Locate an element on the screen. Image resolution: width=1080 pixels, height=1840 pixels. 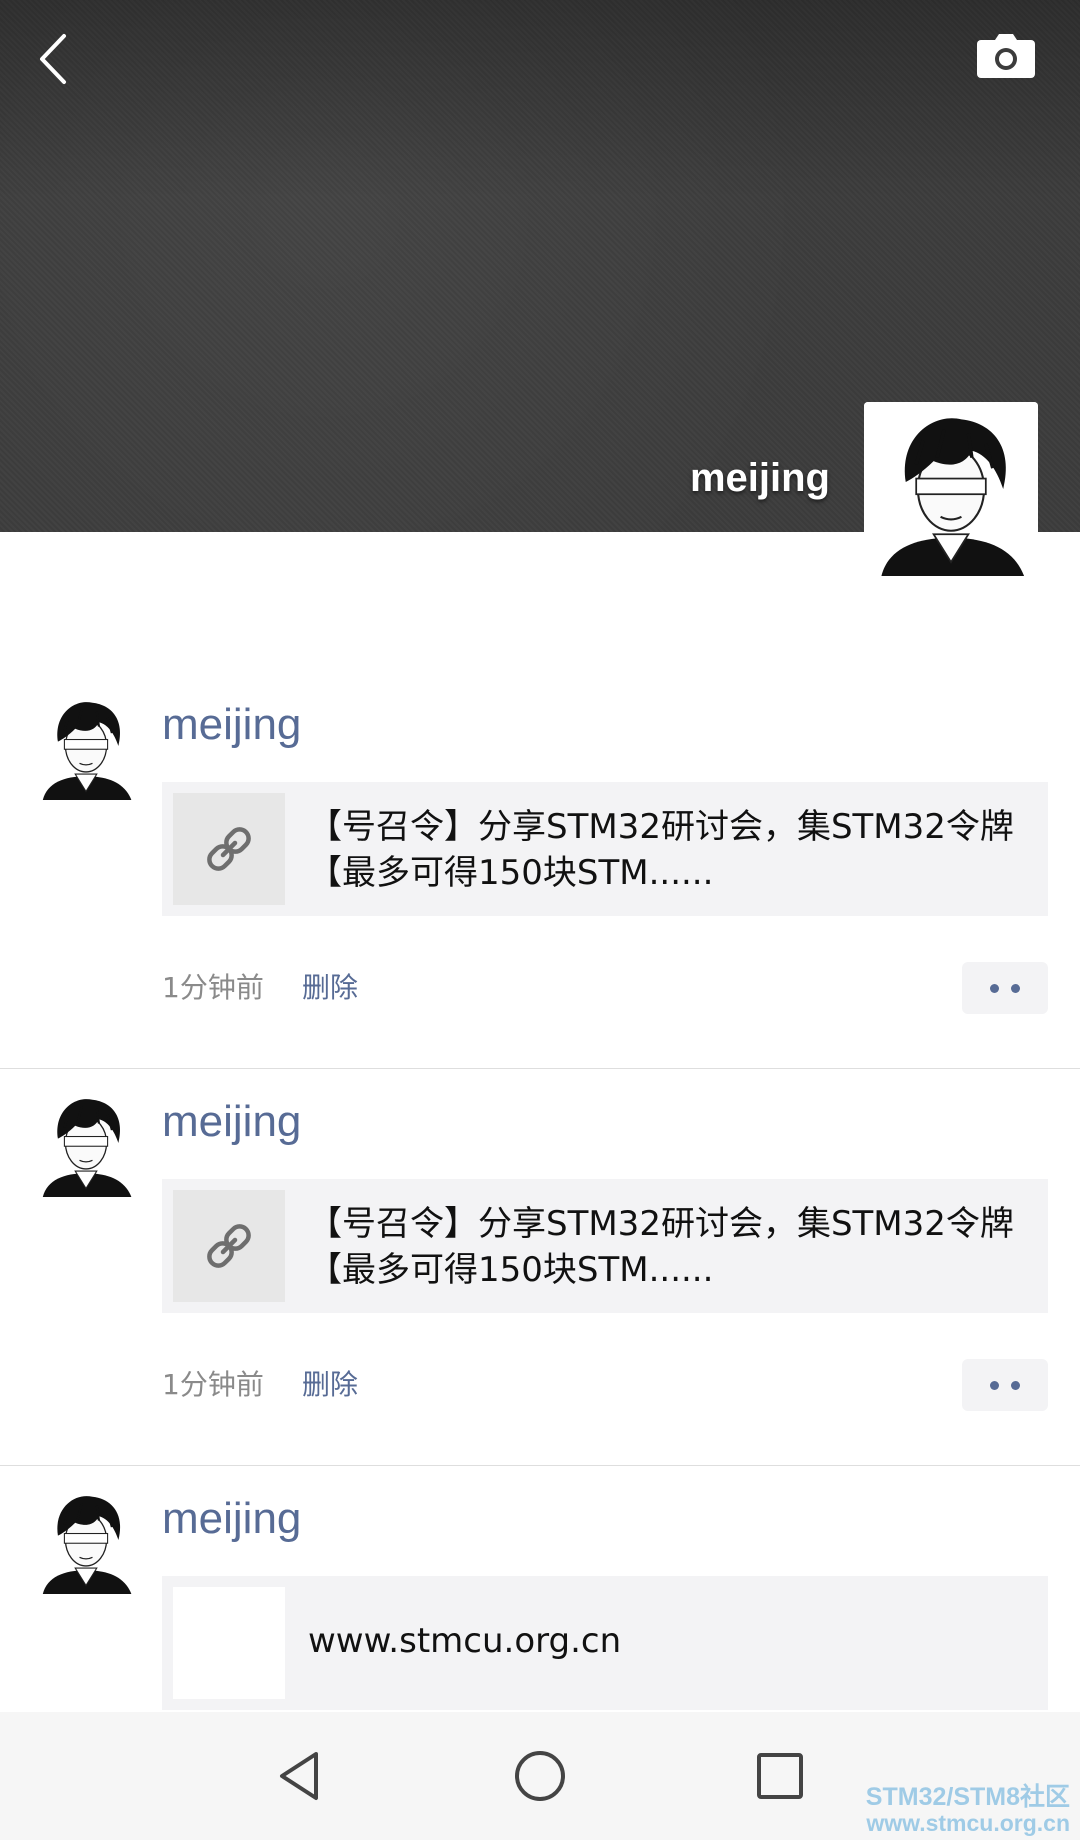
square-recents-icon is located at coordinates (780, 1776).